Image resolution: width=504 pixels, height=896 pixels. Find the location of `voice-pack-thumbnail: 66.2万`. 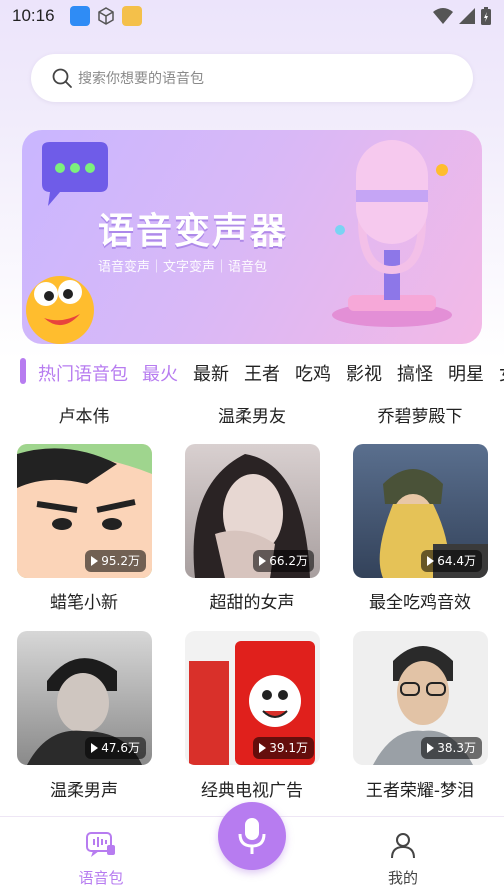

voice-pack-thumbnail: 66.2万 is located at coordinates (252, 511).